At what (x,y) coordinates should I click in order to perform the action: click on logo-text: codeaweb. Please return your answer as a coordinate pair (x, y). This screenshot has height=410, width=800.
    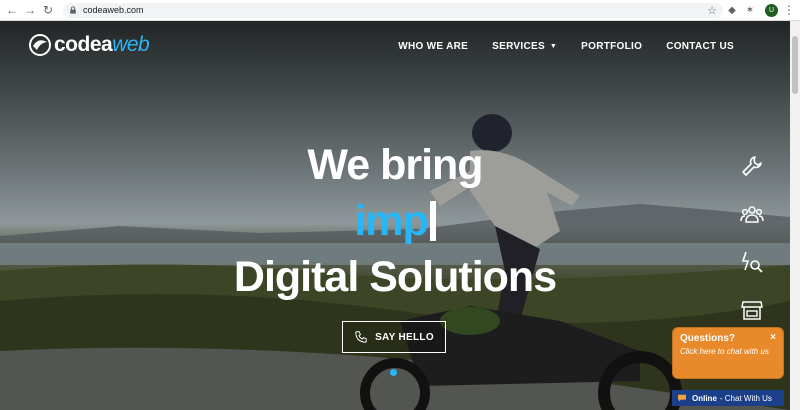
    Looking at the image, I should click on (102, 45).